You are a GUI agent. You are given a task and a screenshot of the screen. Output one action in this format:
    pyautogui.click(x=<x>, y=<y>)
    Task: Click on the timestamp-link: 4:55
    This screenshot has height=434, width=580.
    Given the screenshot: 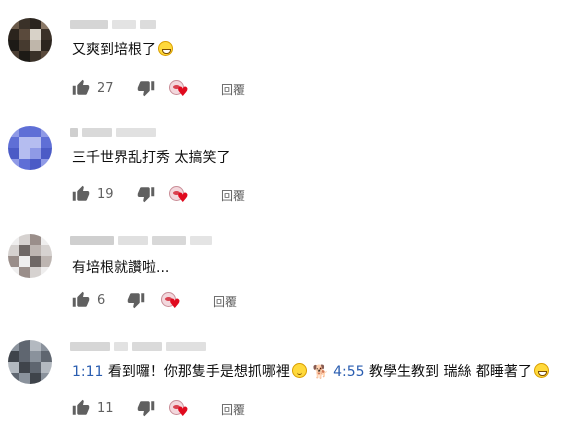 What is the action you would take?
    pyautogui.click(x=348, y=372)
    